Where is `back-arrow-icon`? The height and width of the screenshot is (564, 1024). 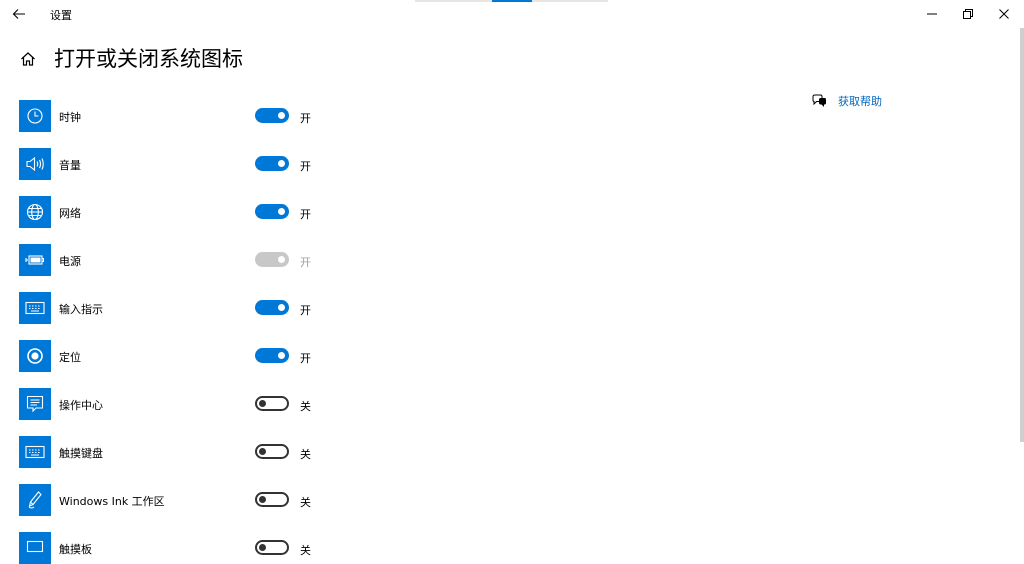 back-arrow-icon is located at coordinates (18, 14).